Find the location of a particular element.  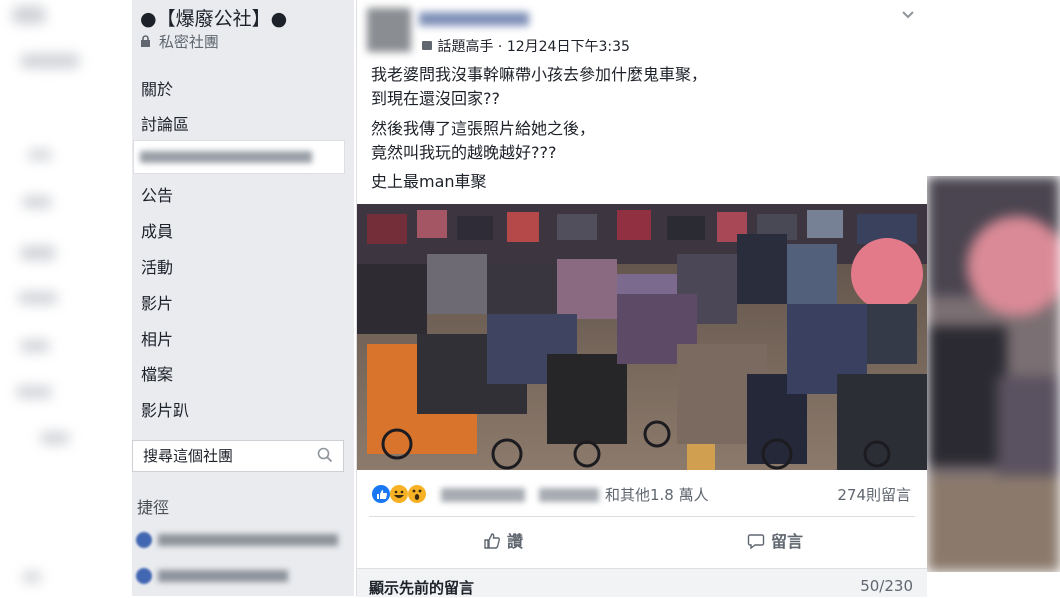

blurred-photo-art is located at coordinates (993, 374).